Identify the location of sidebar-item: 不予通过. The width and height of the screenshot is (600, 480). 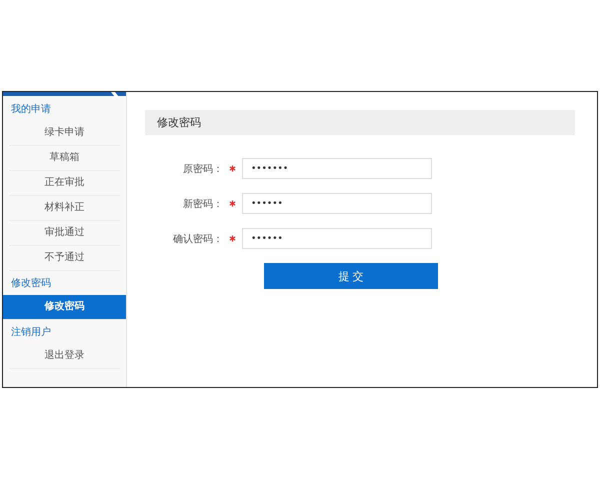
(64, 258).